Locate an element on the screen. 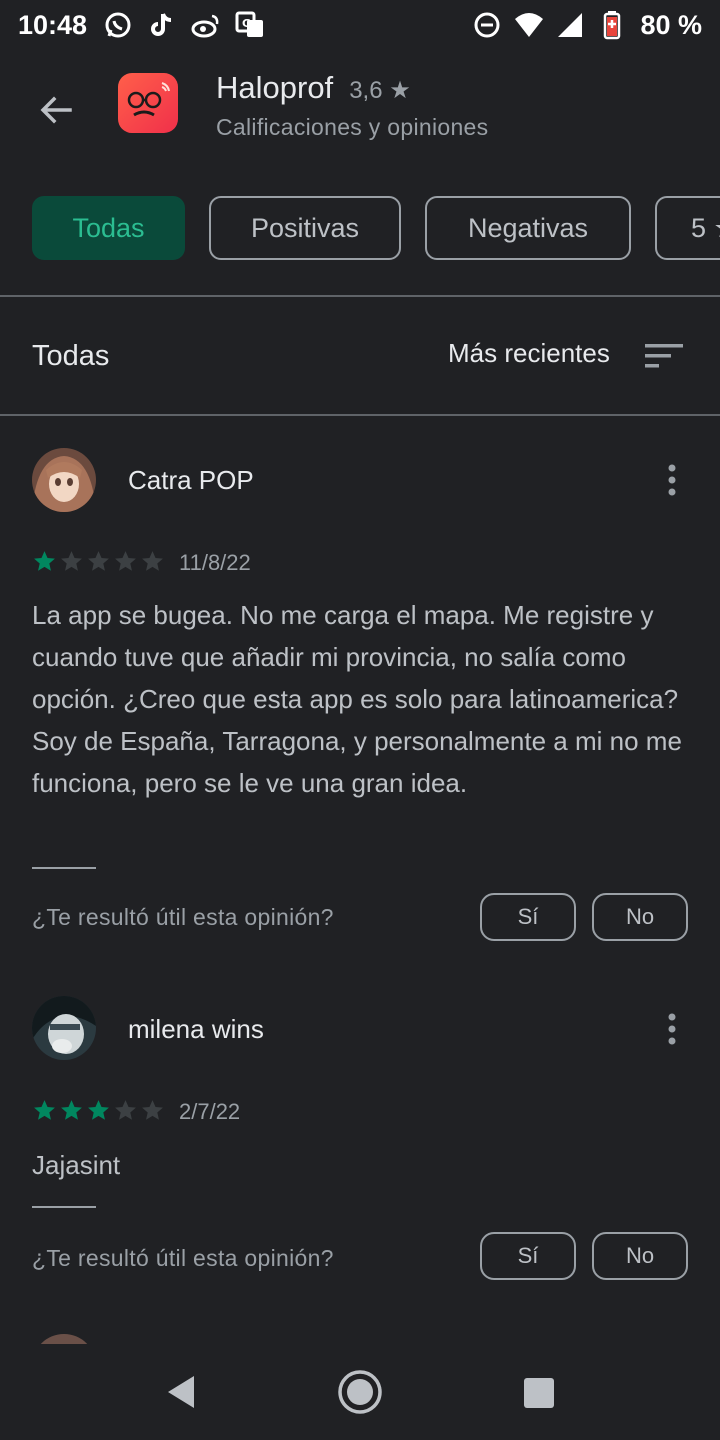 Image resolution: width=720 pixels, height=1440 pixels. battery-icon is located at coordinates (613, 25).